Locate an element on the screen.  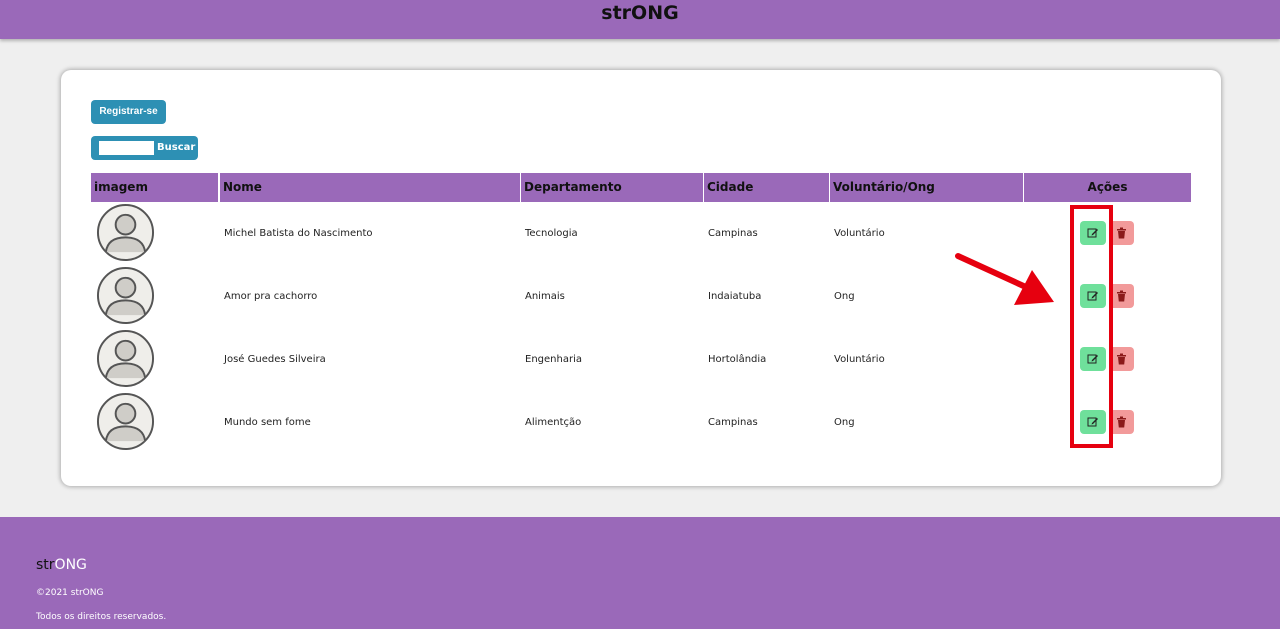
column-header-cidade: Cidade is located at coordinates (766, 187).